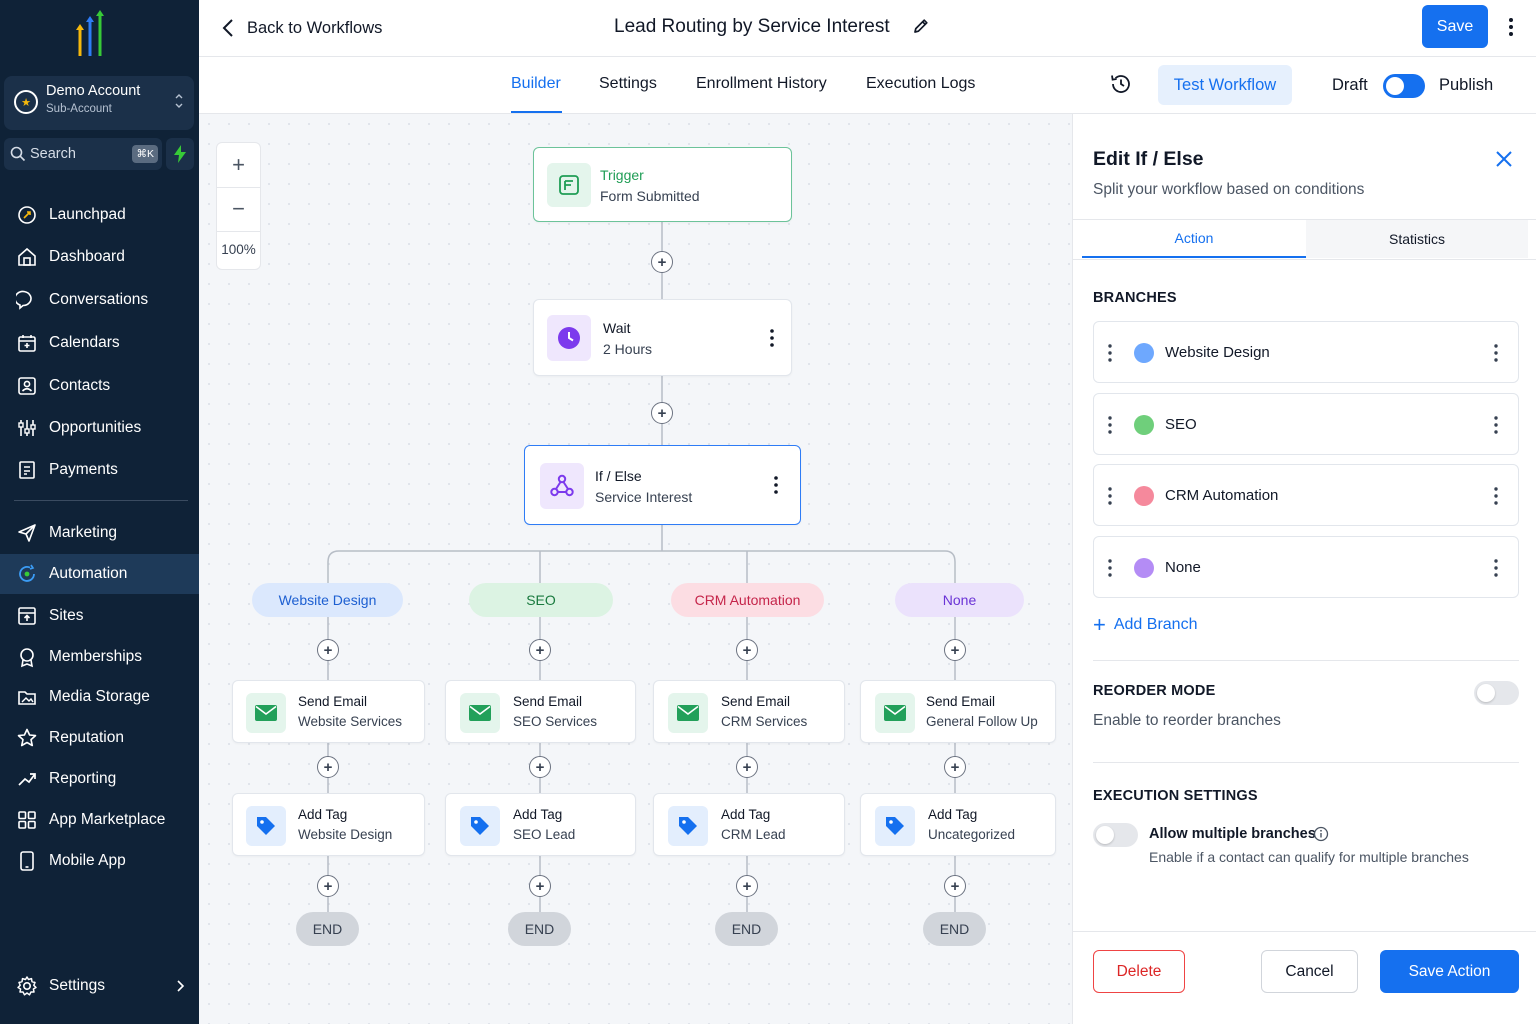 This screenshot has height=1024, width=1536. I want to click on history-icon, so click(1121, 84).